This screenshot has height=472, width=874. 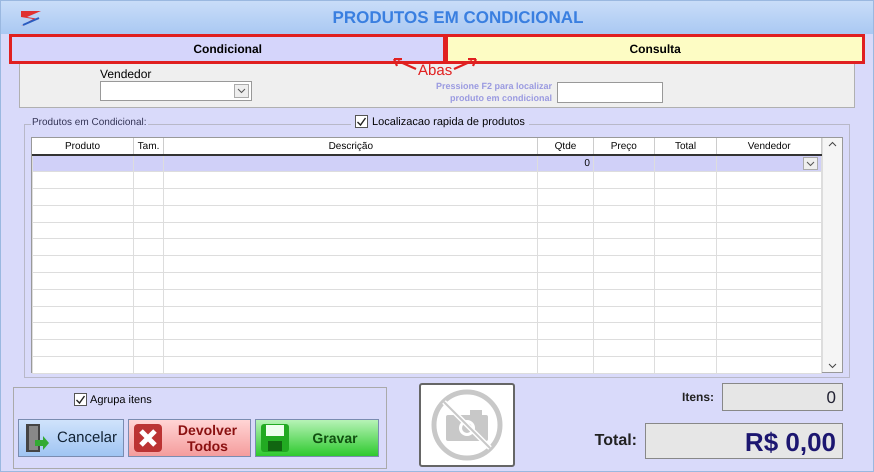 I want to click on search-field, so click(x=610, y=92).